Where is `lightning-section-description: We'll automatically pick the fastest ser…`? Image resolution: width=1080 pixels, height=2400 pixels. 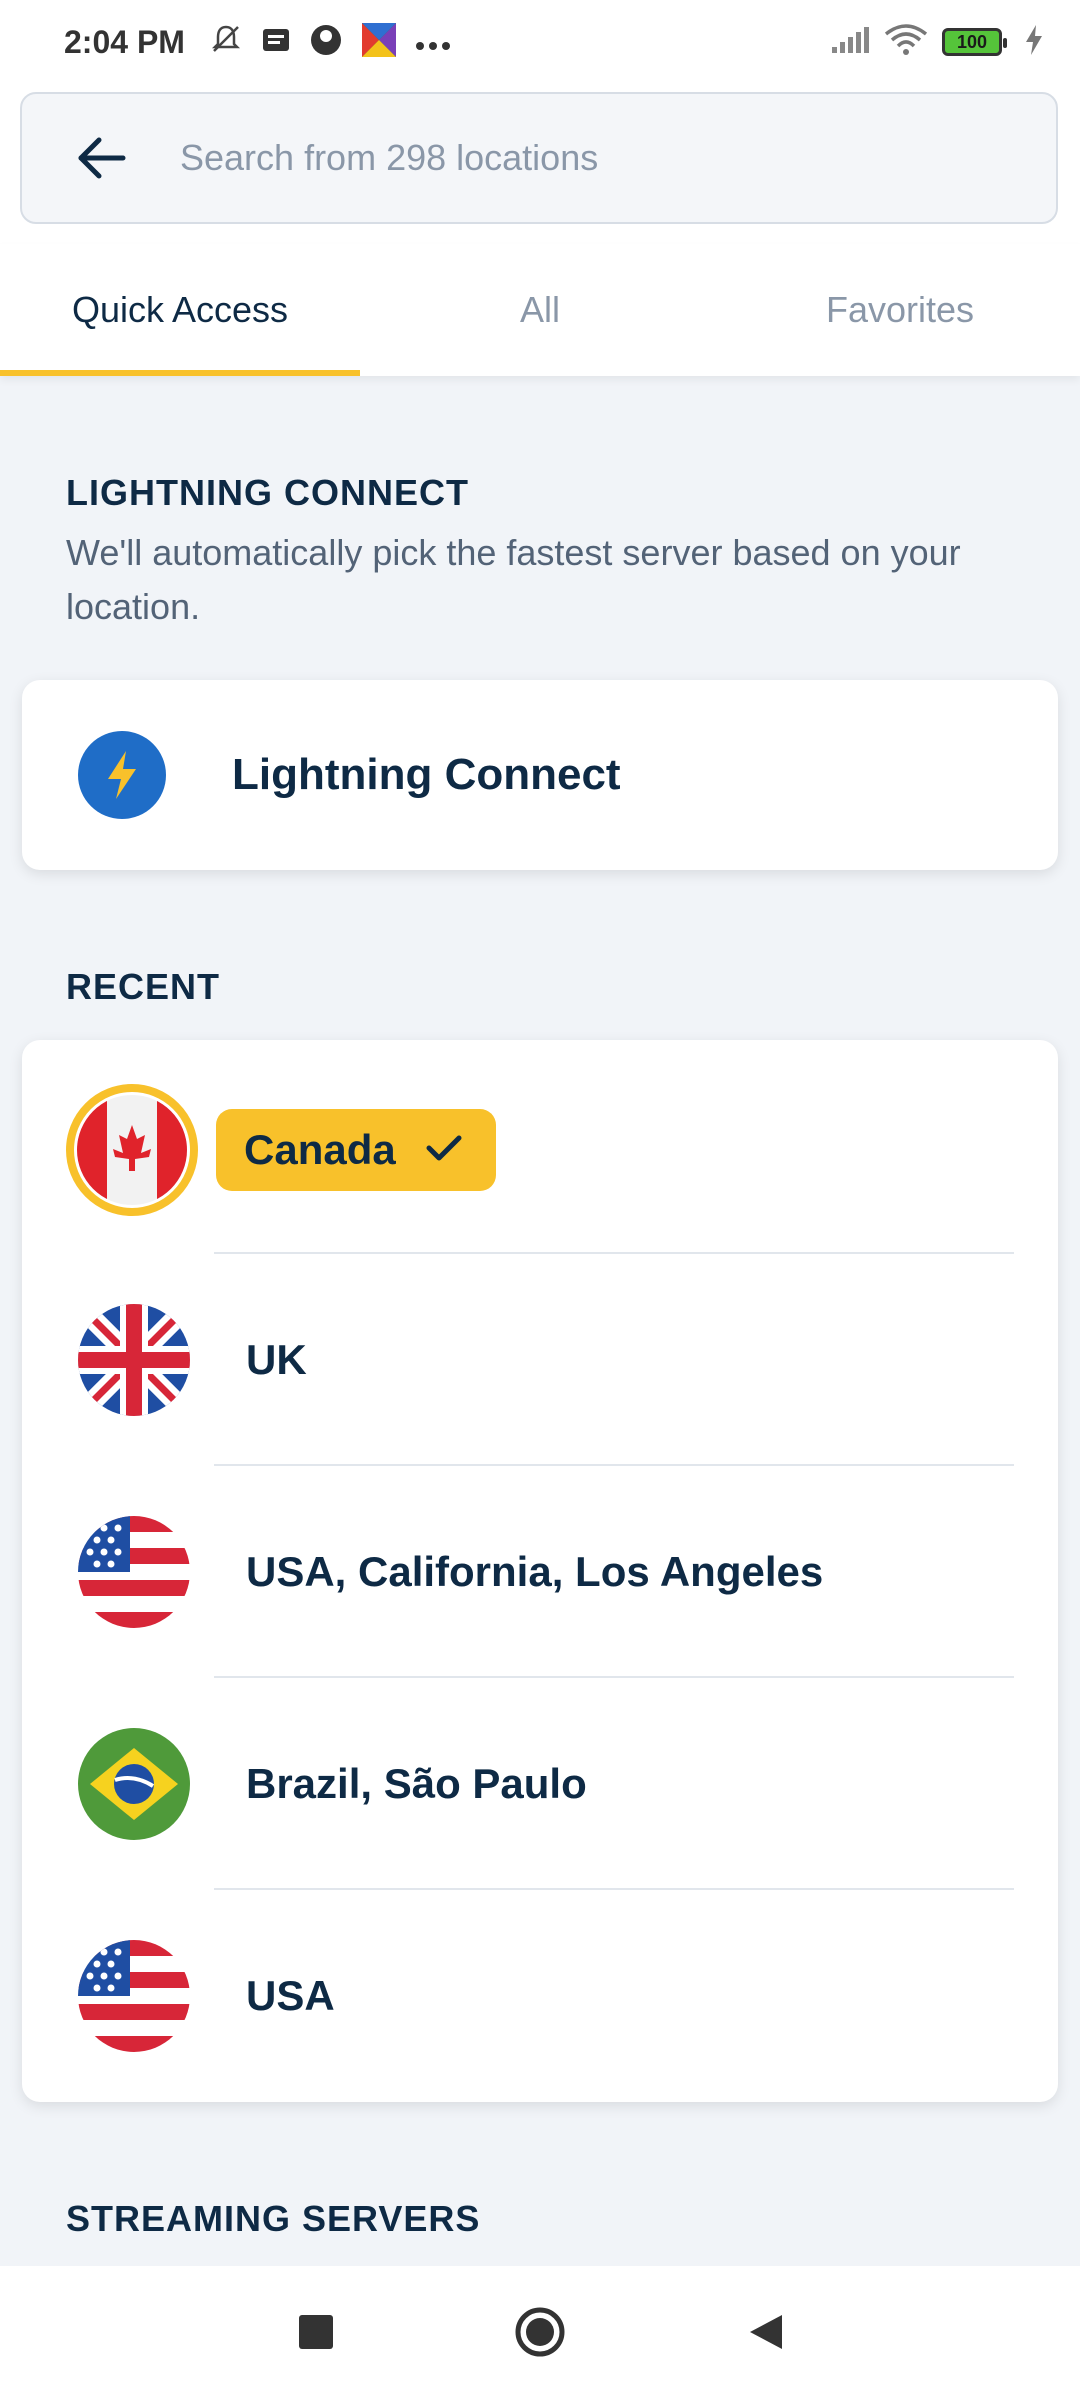 lightning-section-description: We'll automatically pick the fastest ser… is located at coordinates (513, 579).